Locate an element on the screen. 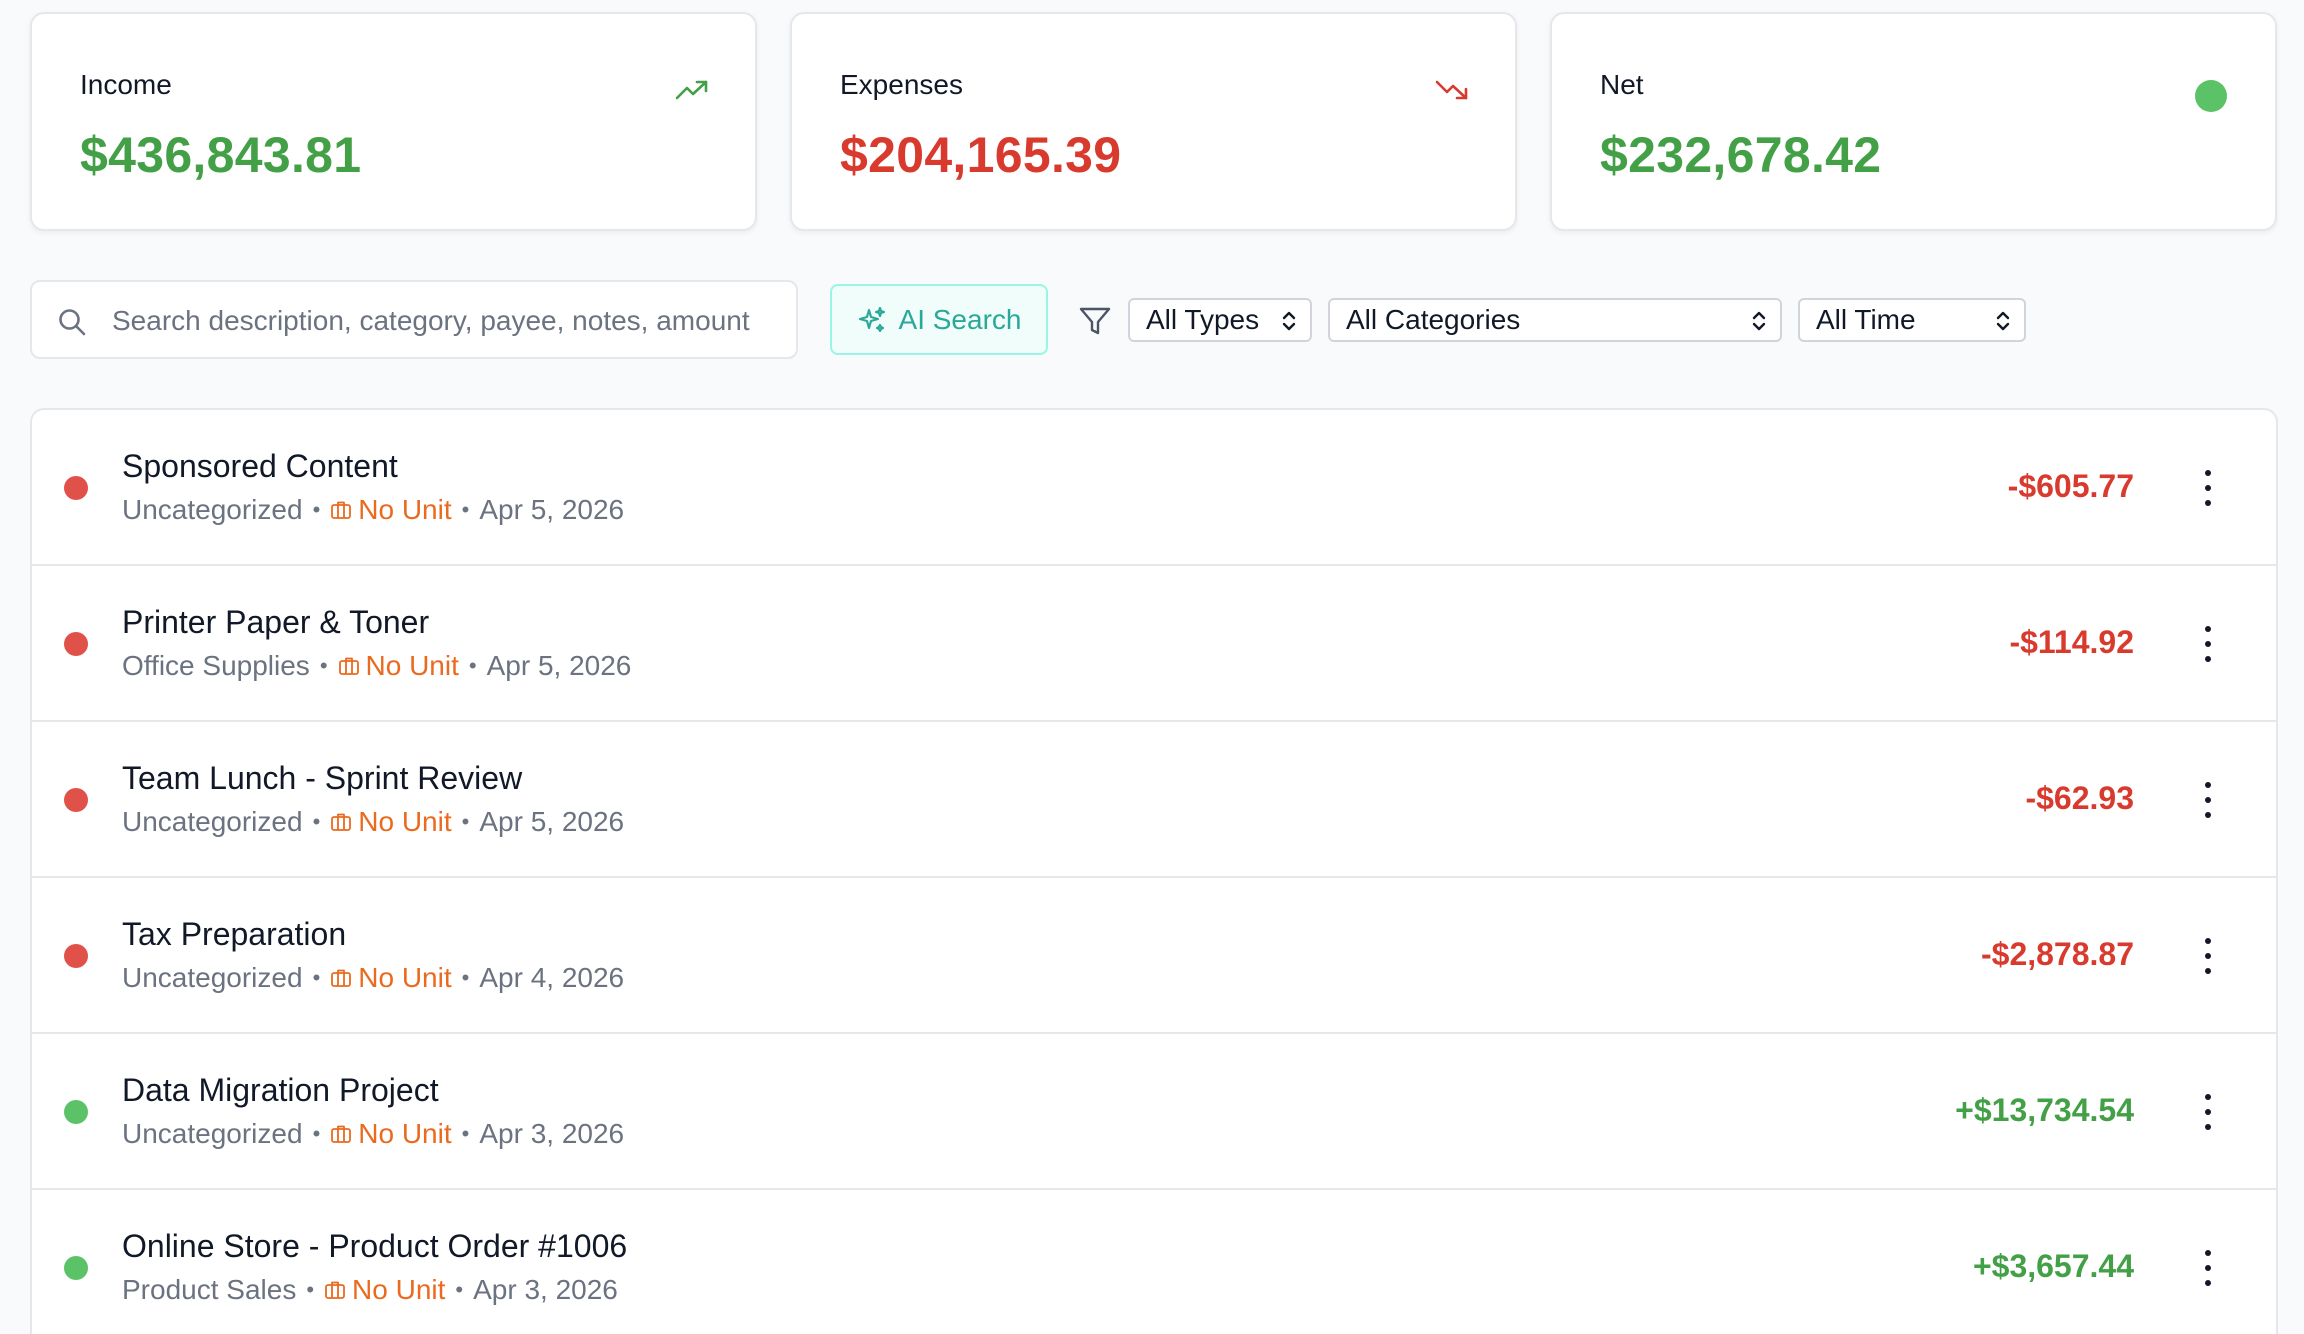  transaction-meta: Office Supplies • No Unit • Apr 5, 2026 is located at coordinates (376, 666).